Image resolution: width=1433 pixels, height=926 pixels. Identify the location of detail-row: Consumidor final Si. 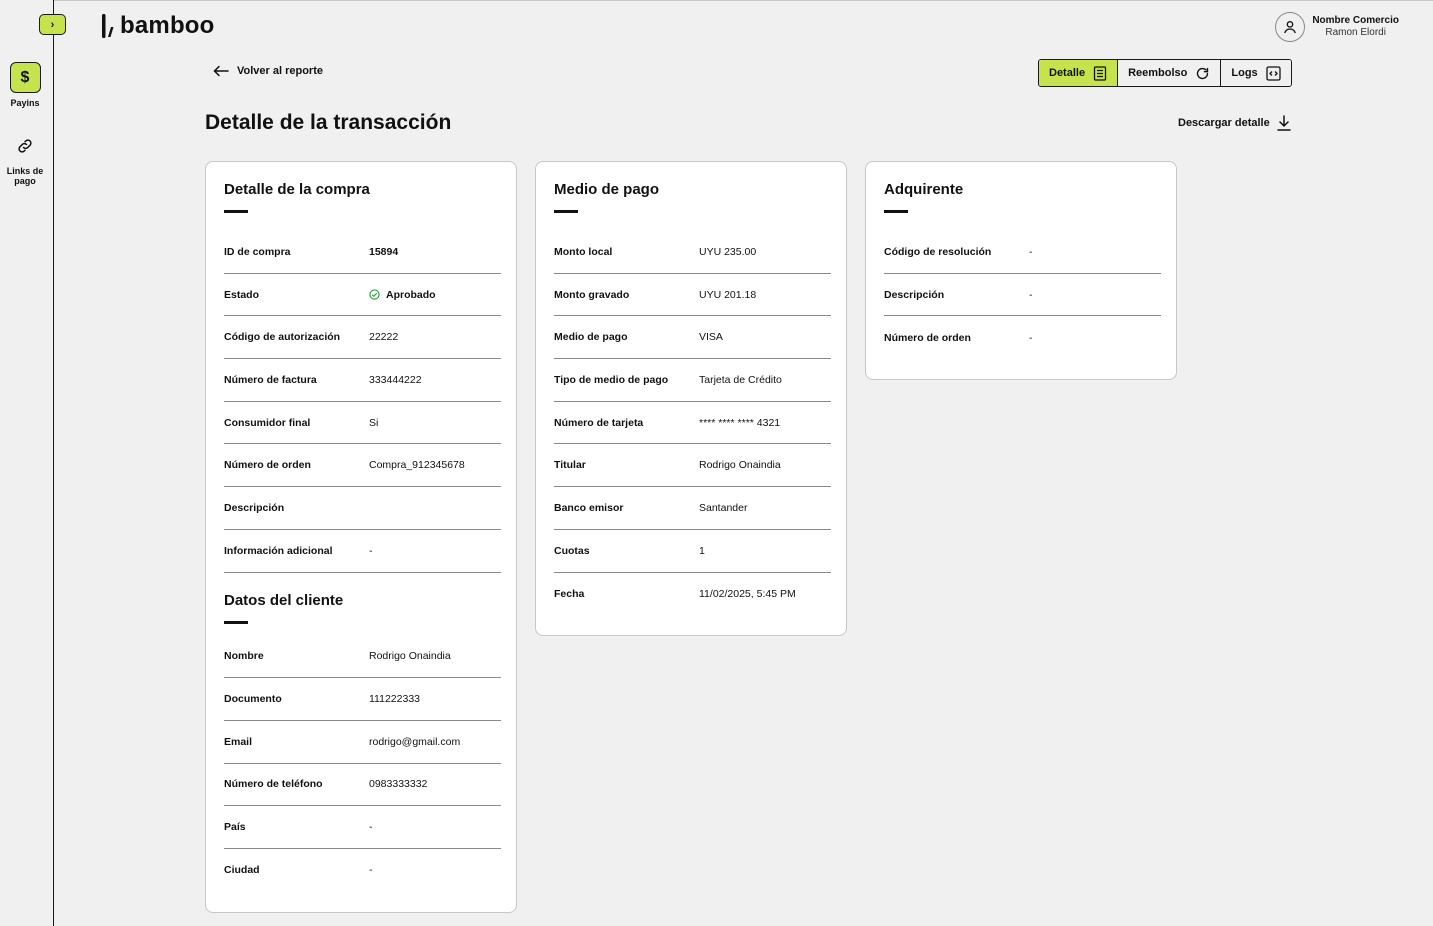
(362, 423).